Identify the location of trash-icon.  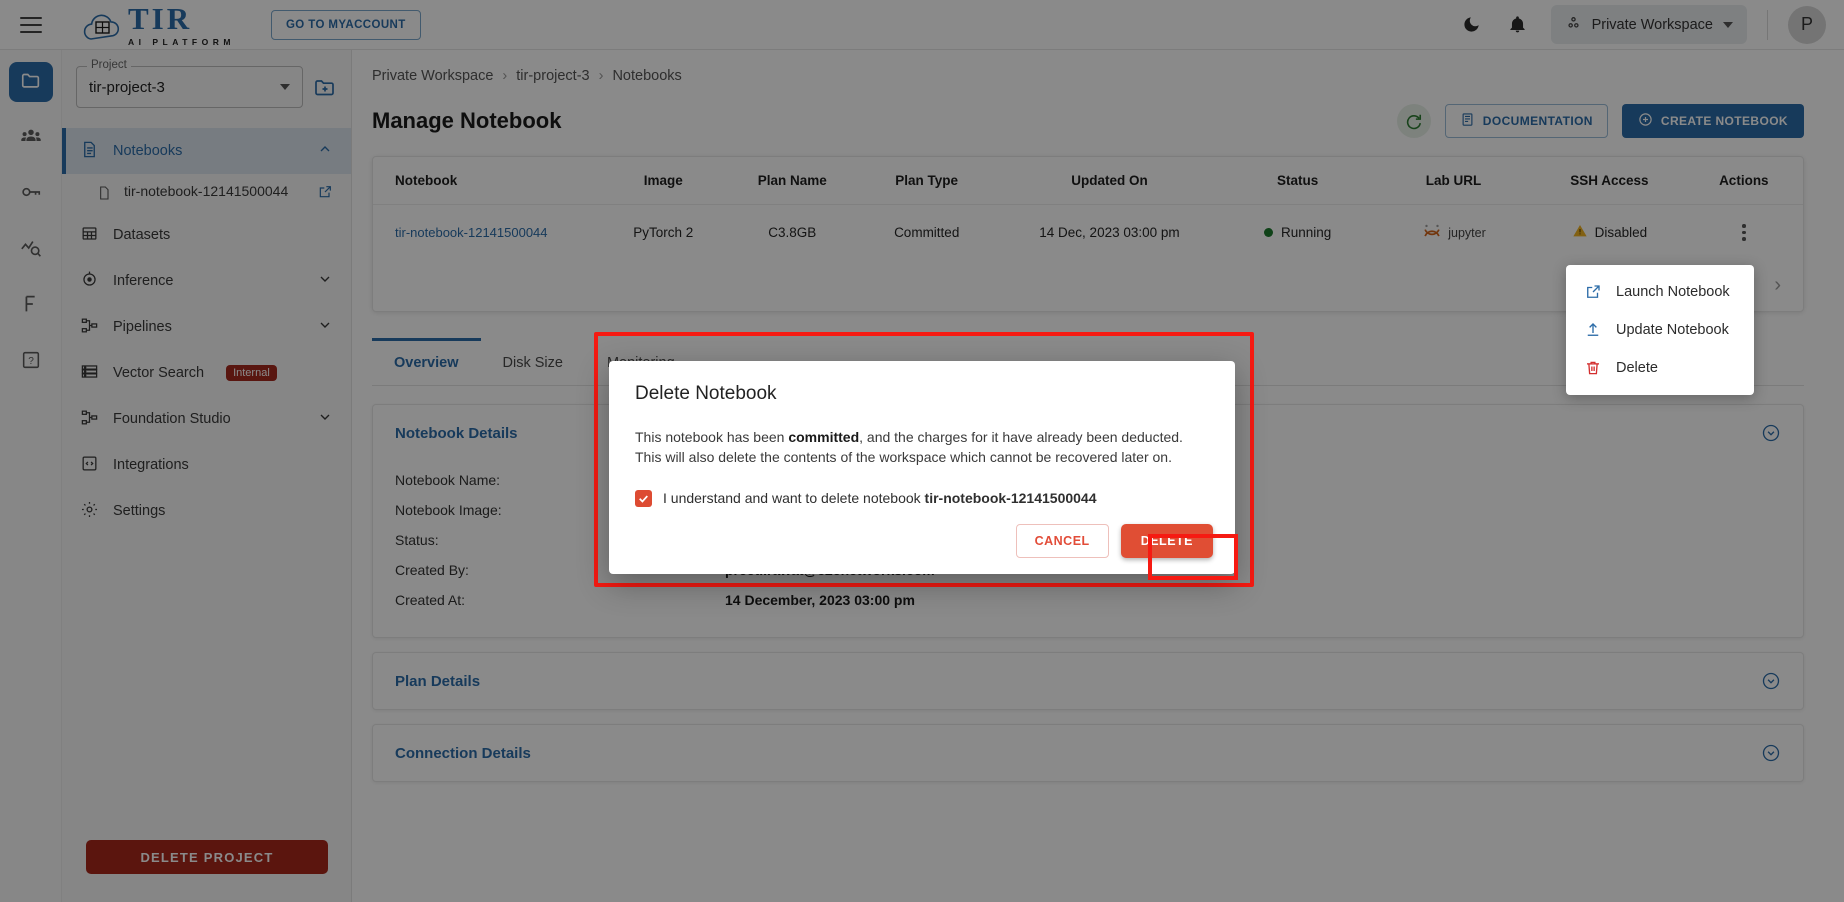
(1593, 368).